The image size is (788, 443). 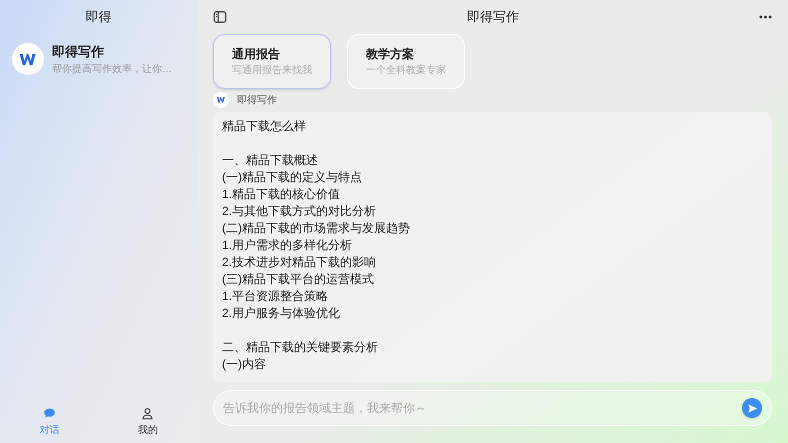 What do you see at coordinates (765, 17) in the screenshot?
I see `more-icon` at bounding box center [765, 17].